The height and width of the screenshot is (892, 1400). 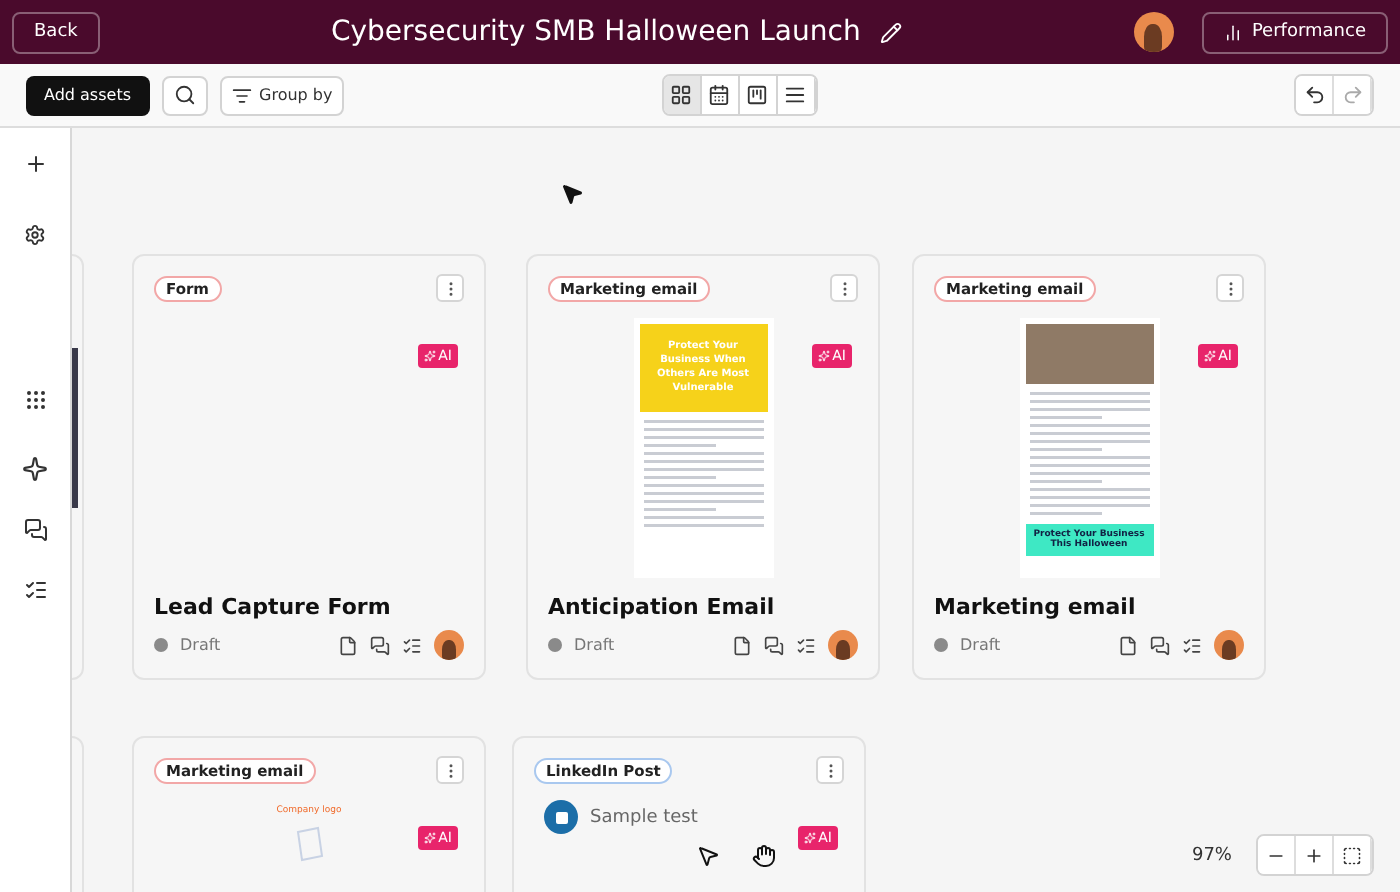 I want to click on user-avatar, so click(x=1153, y=32).